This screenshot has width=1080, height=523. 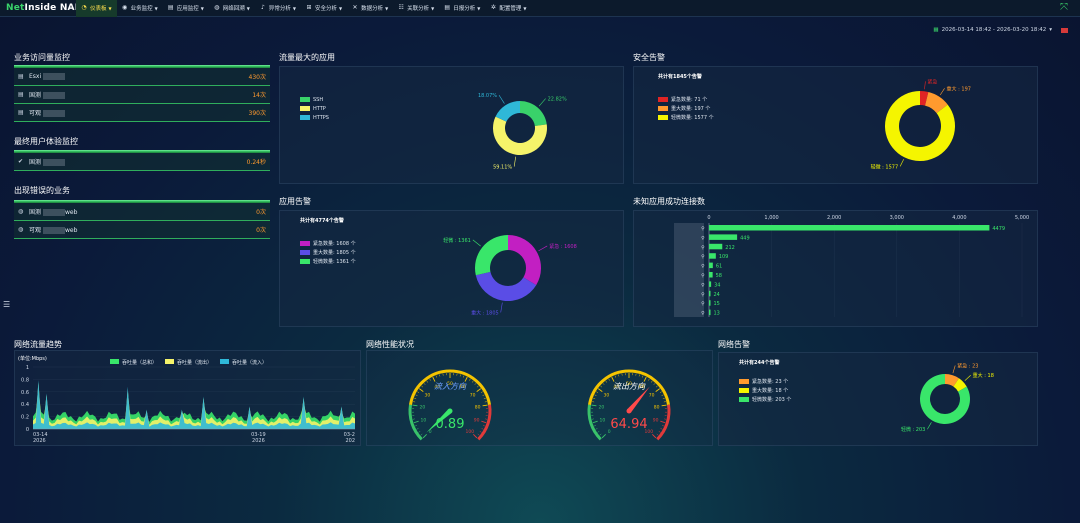 What do you see at coordinates (259, 95) in the screenshot?
I see `list-item-value: 14次` at bounding box center [259, 95].